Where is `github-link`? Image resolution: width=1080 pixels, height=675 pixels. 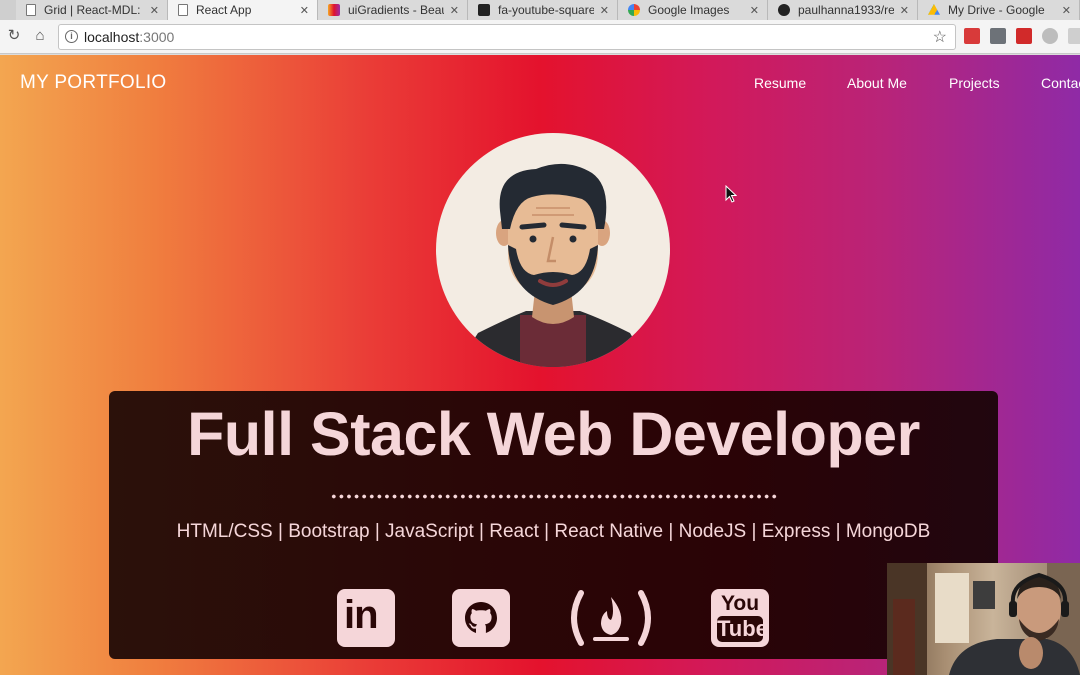 github-link is located at coordinates (481, 618).